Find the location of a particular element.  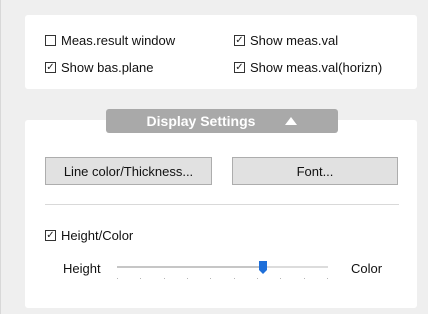

meas-result-window-checkbox: Meas.result window is located at coordinates (110, 40).